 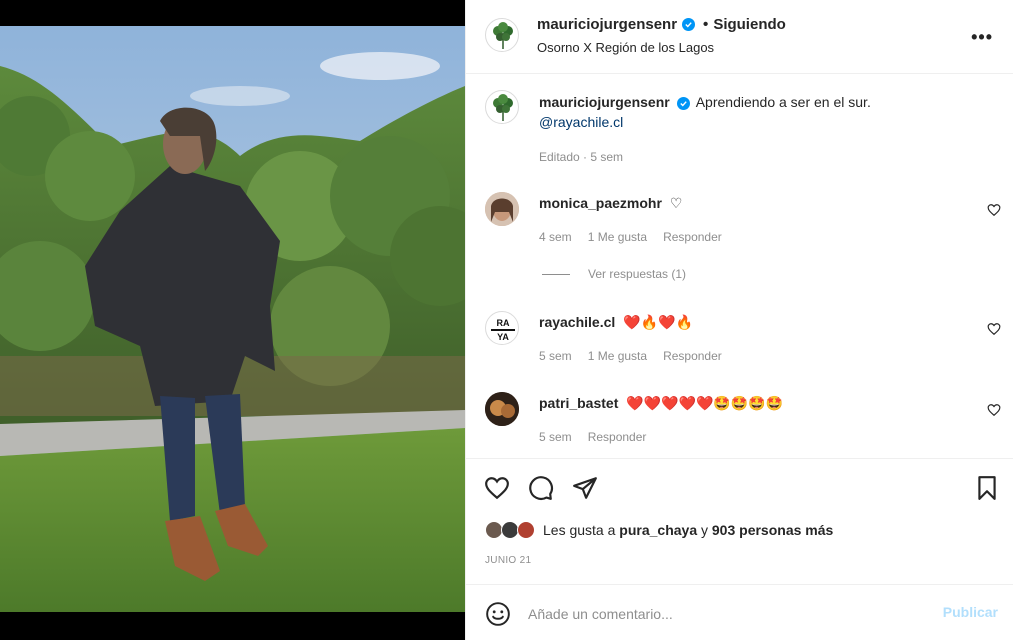 What do you see at coordinates (556, 274) in the screenshot?
I see `replies-divider-line` at bounding box center [556, 274].